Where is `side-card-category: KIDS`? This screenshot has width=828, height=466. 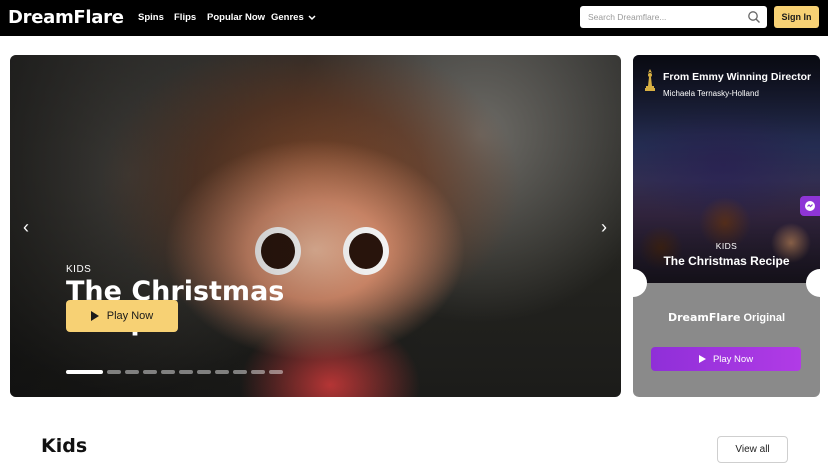
side-card-category: KIDS is located at coordinates (726, 246).